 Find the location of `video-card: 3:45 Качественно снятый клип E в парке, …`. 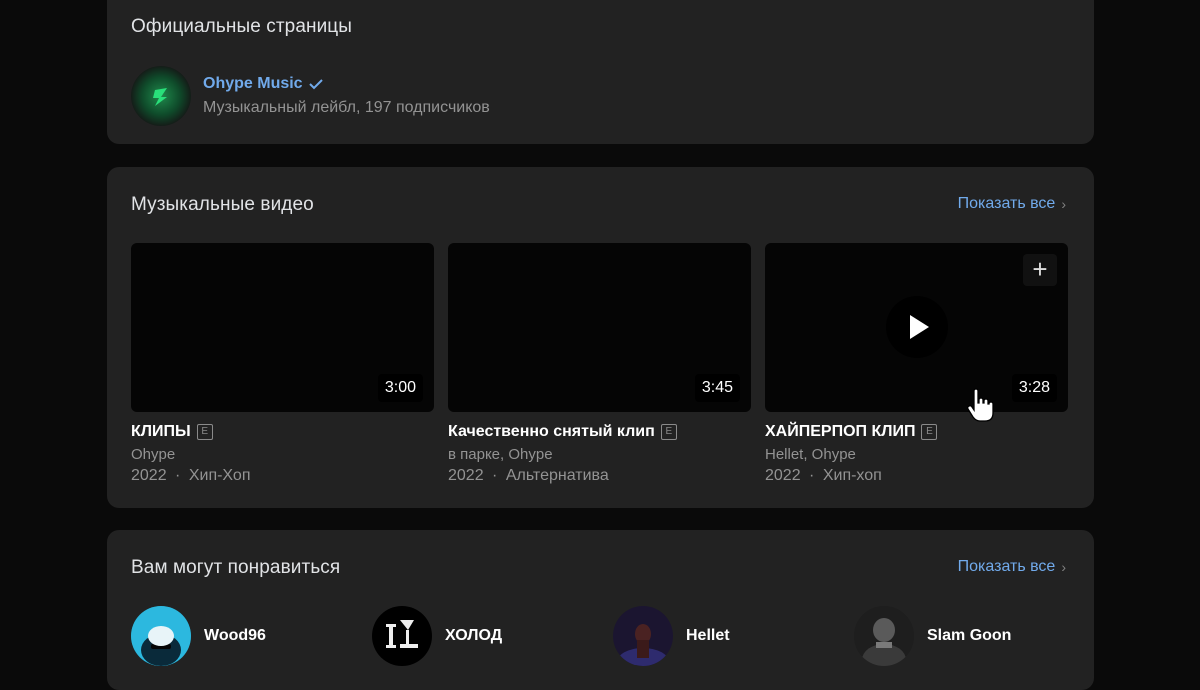

video-card: 3:45 Качественно снятый клип E в парке, … is located at coordinates (599, 364).